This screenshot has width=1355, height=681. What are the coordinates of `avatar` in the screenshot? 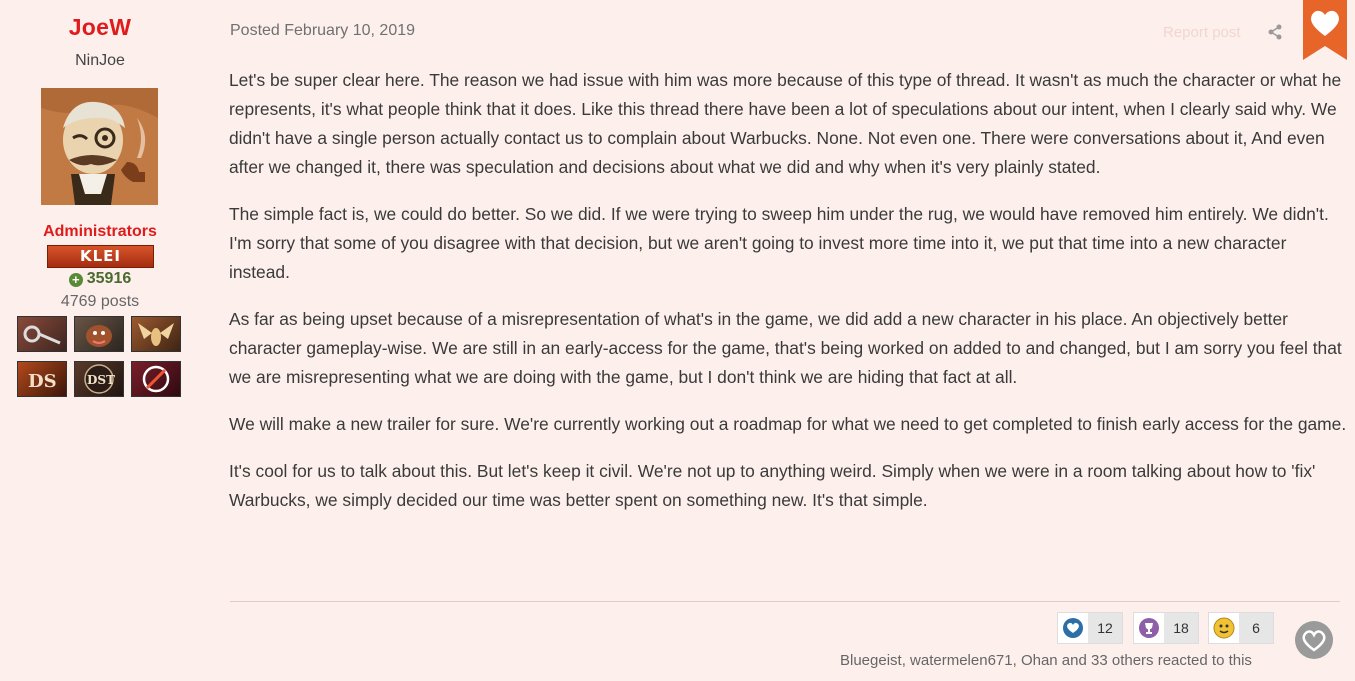 It's located at (99, 146).